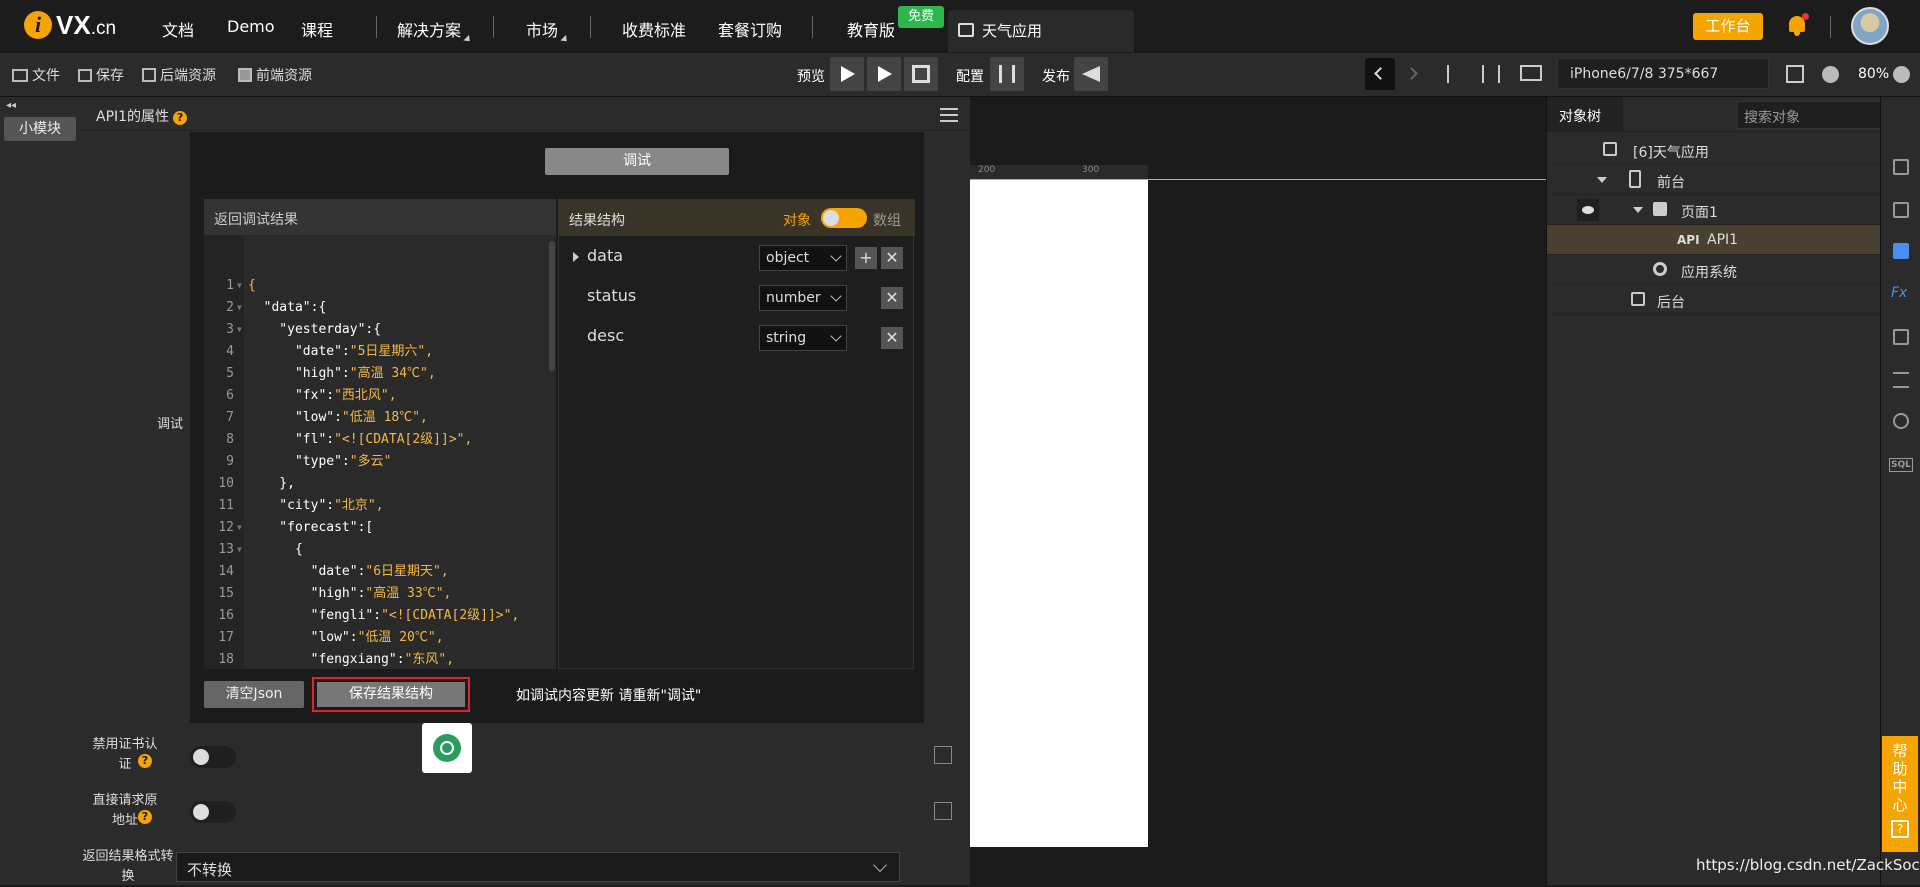 The height and width of the screenshot is (887, 1920). What do you see at coordinates (40, 129) in the screenshot?
I see `small-module-button: 小模块` at bounding box center [40, 129].